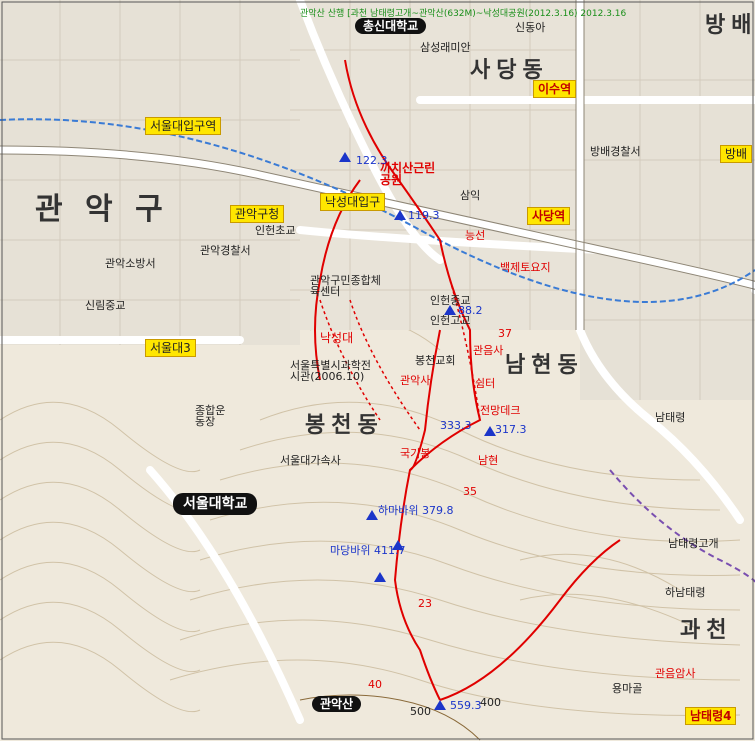  Describe the element at coordinates (310, 460) in the screenshot. I see `landmark-snu-accelerator: 서울대가속사` at that location.